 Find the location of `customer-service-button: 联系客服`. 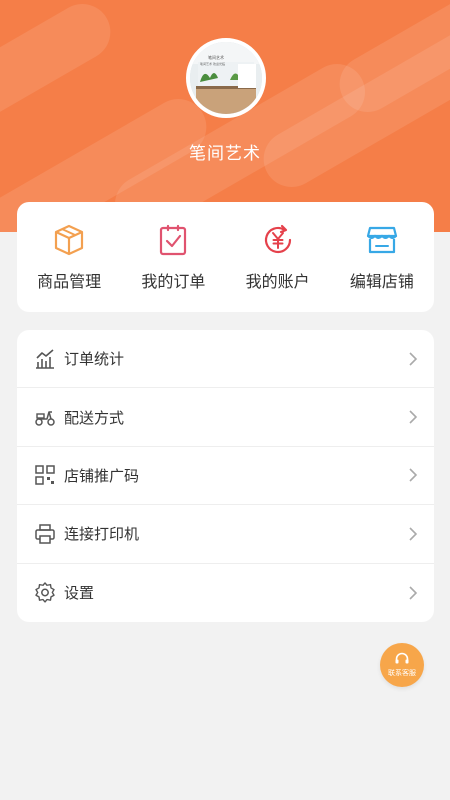

customer-service-button: 联系客服 is located at coordinates (402, 665).